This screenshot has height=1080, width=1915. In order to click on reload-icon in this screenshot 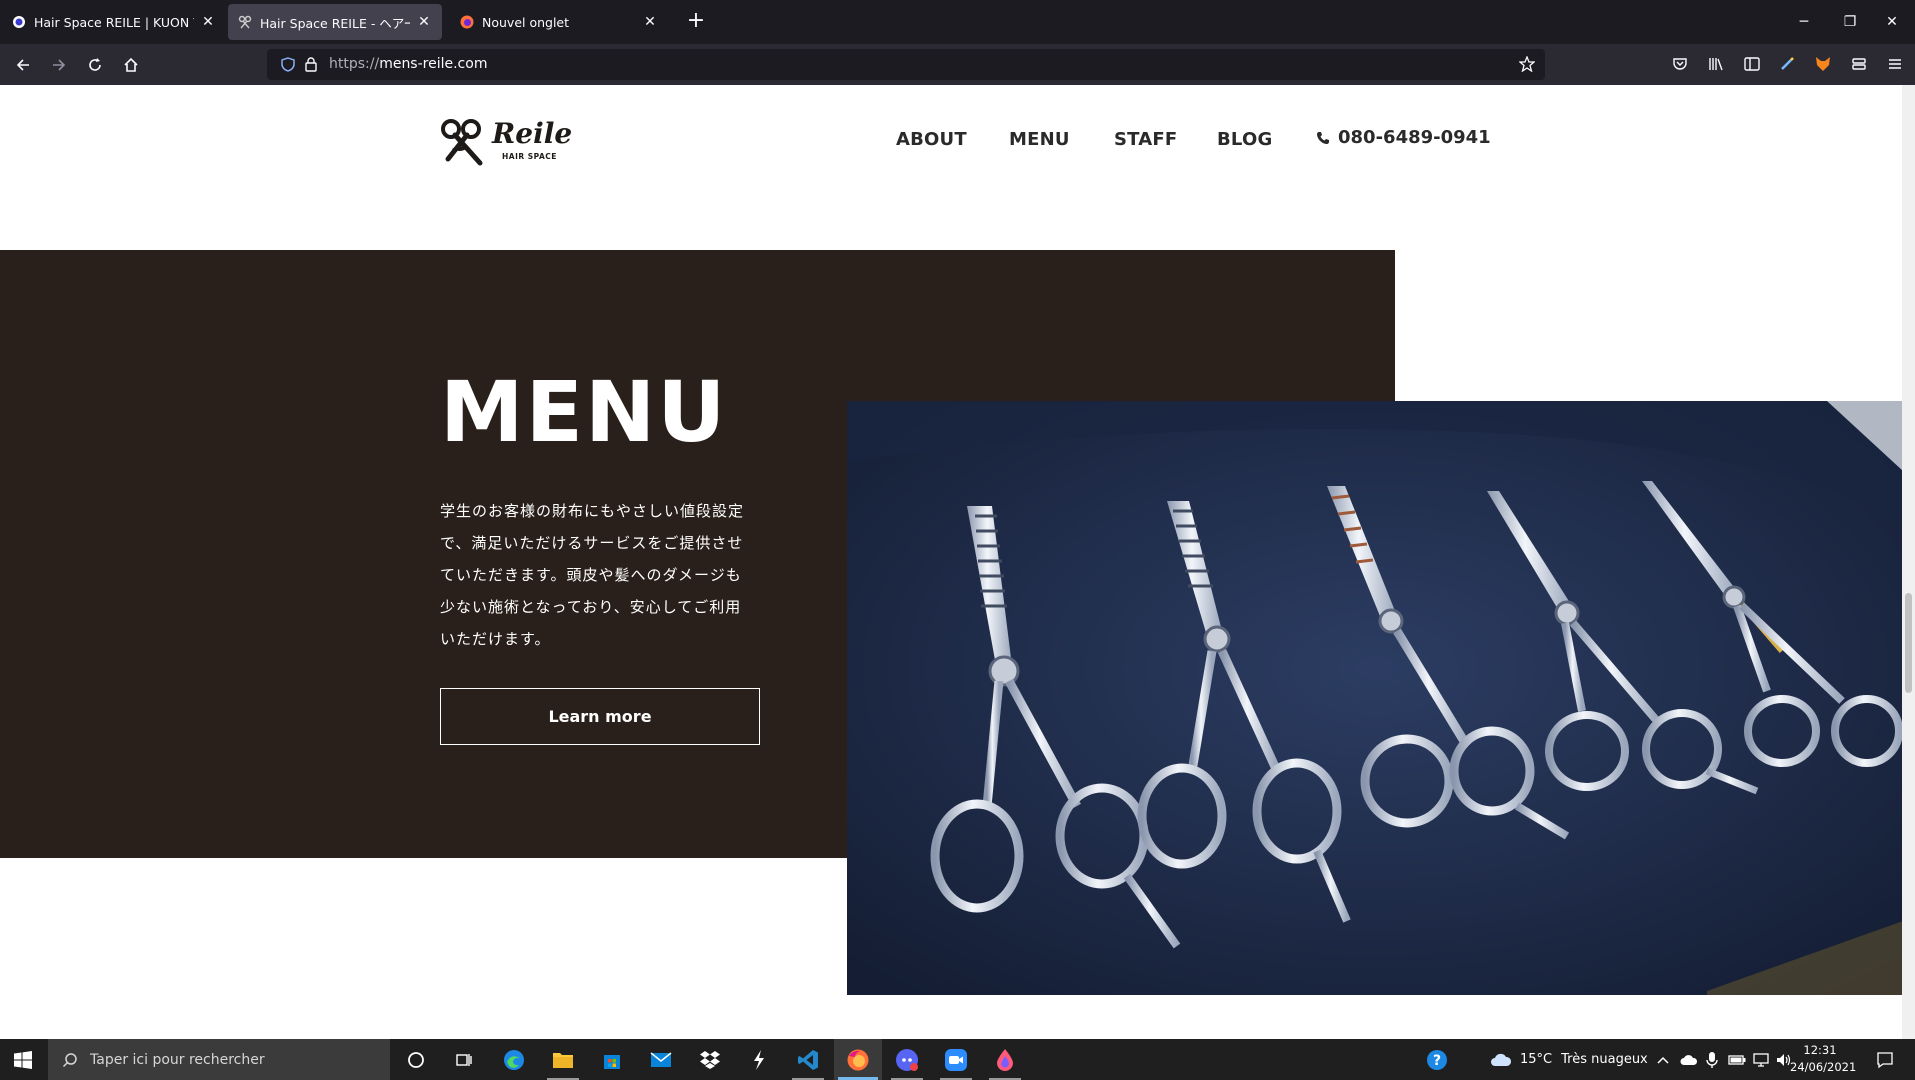, I will do `click(95, 65)`.